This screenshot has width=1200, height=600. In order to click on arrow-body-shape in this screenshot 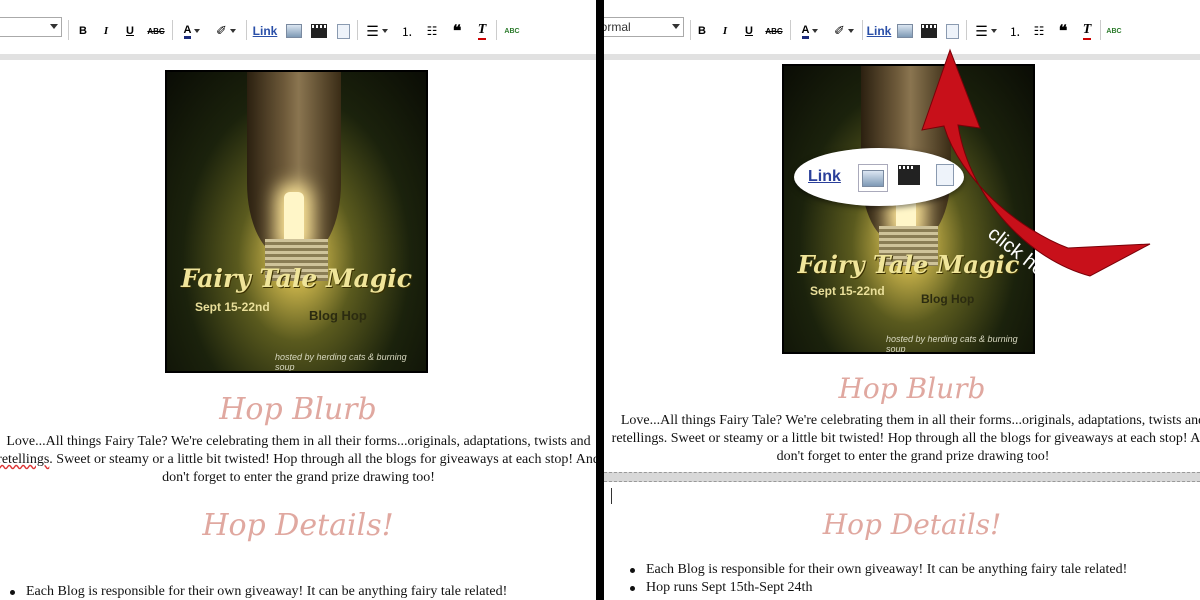, I will do `click(1036, 162)`.